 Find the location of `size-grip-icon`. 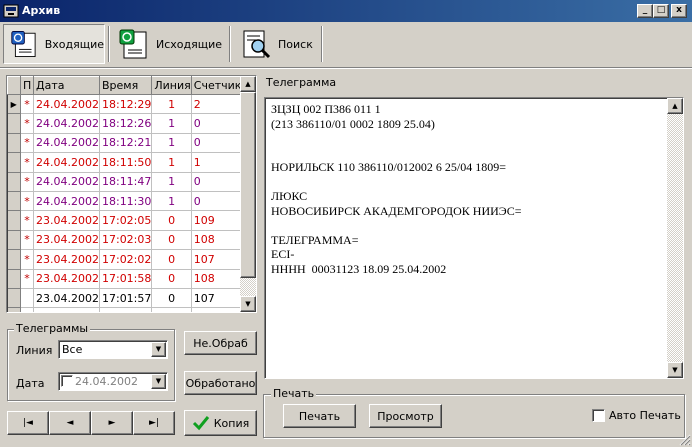

size-grip-icon is located at coordinates (684, 439).